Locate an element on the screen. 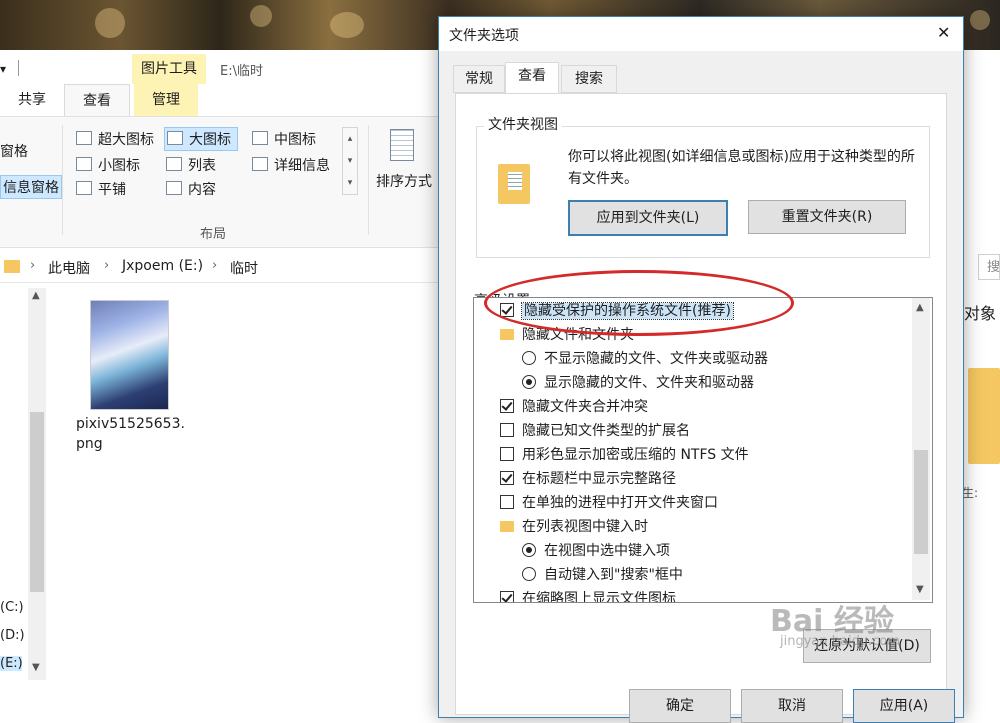 This screenshot has height=723, width=1000. nav-scrollbar: ▲ ▼ is located at coordinates (37, 484).